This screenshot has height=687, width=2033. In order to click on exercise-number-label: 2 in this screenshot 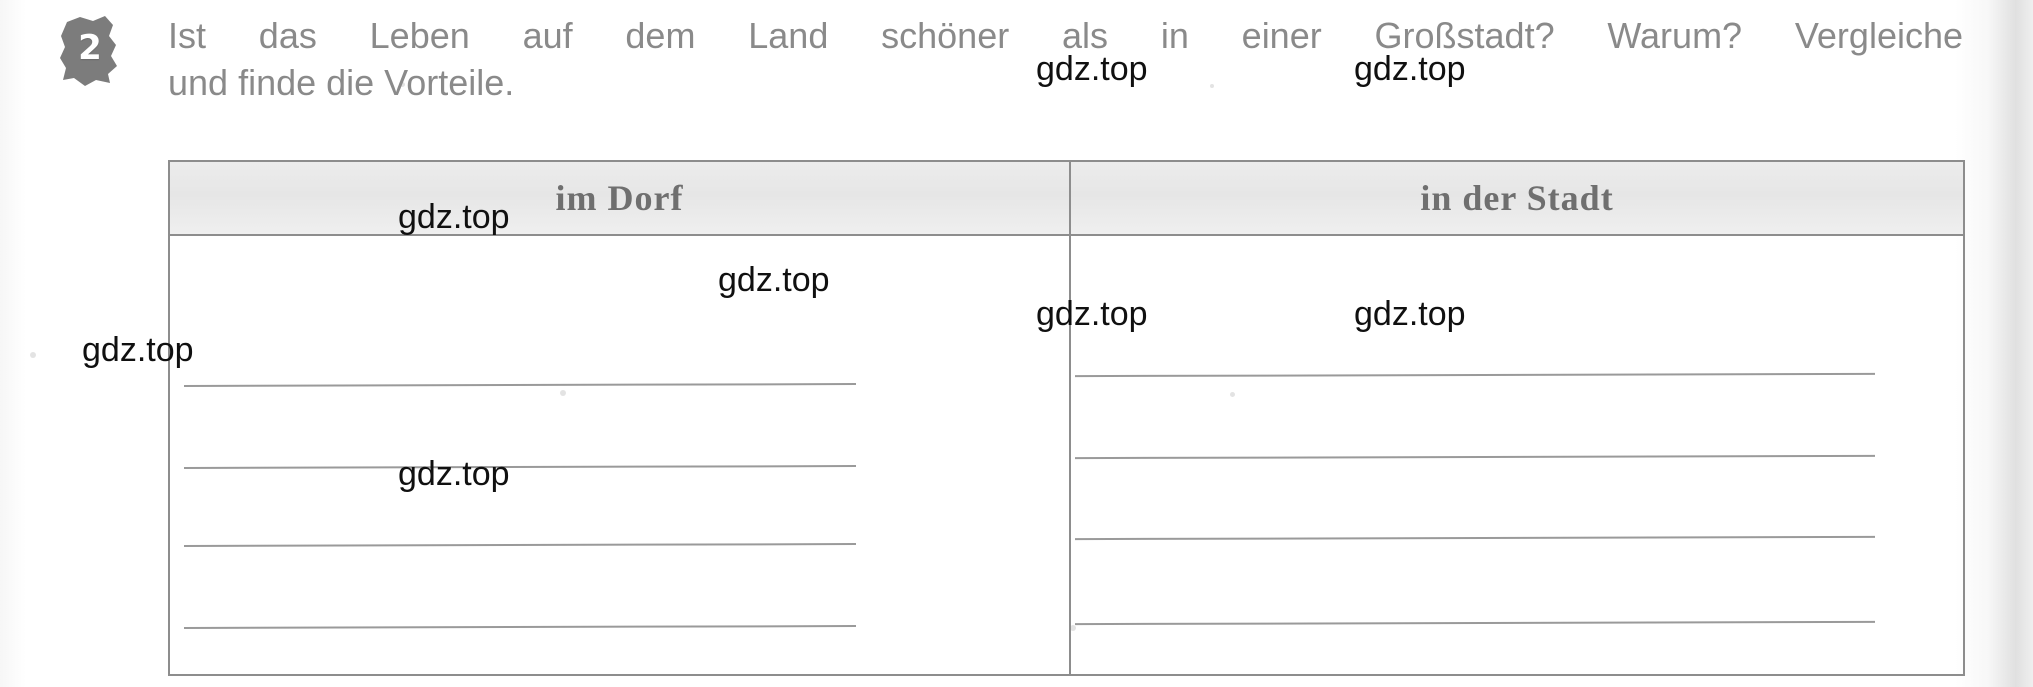, I will do `click(90, 48)`.